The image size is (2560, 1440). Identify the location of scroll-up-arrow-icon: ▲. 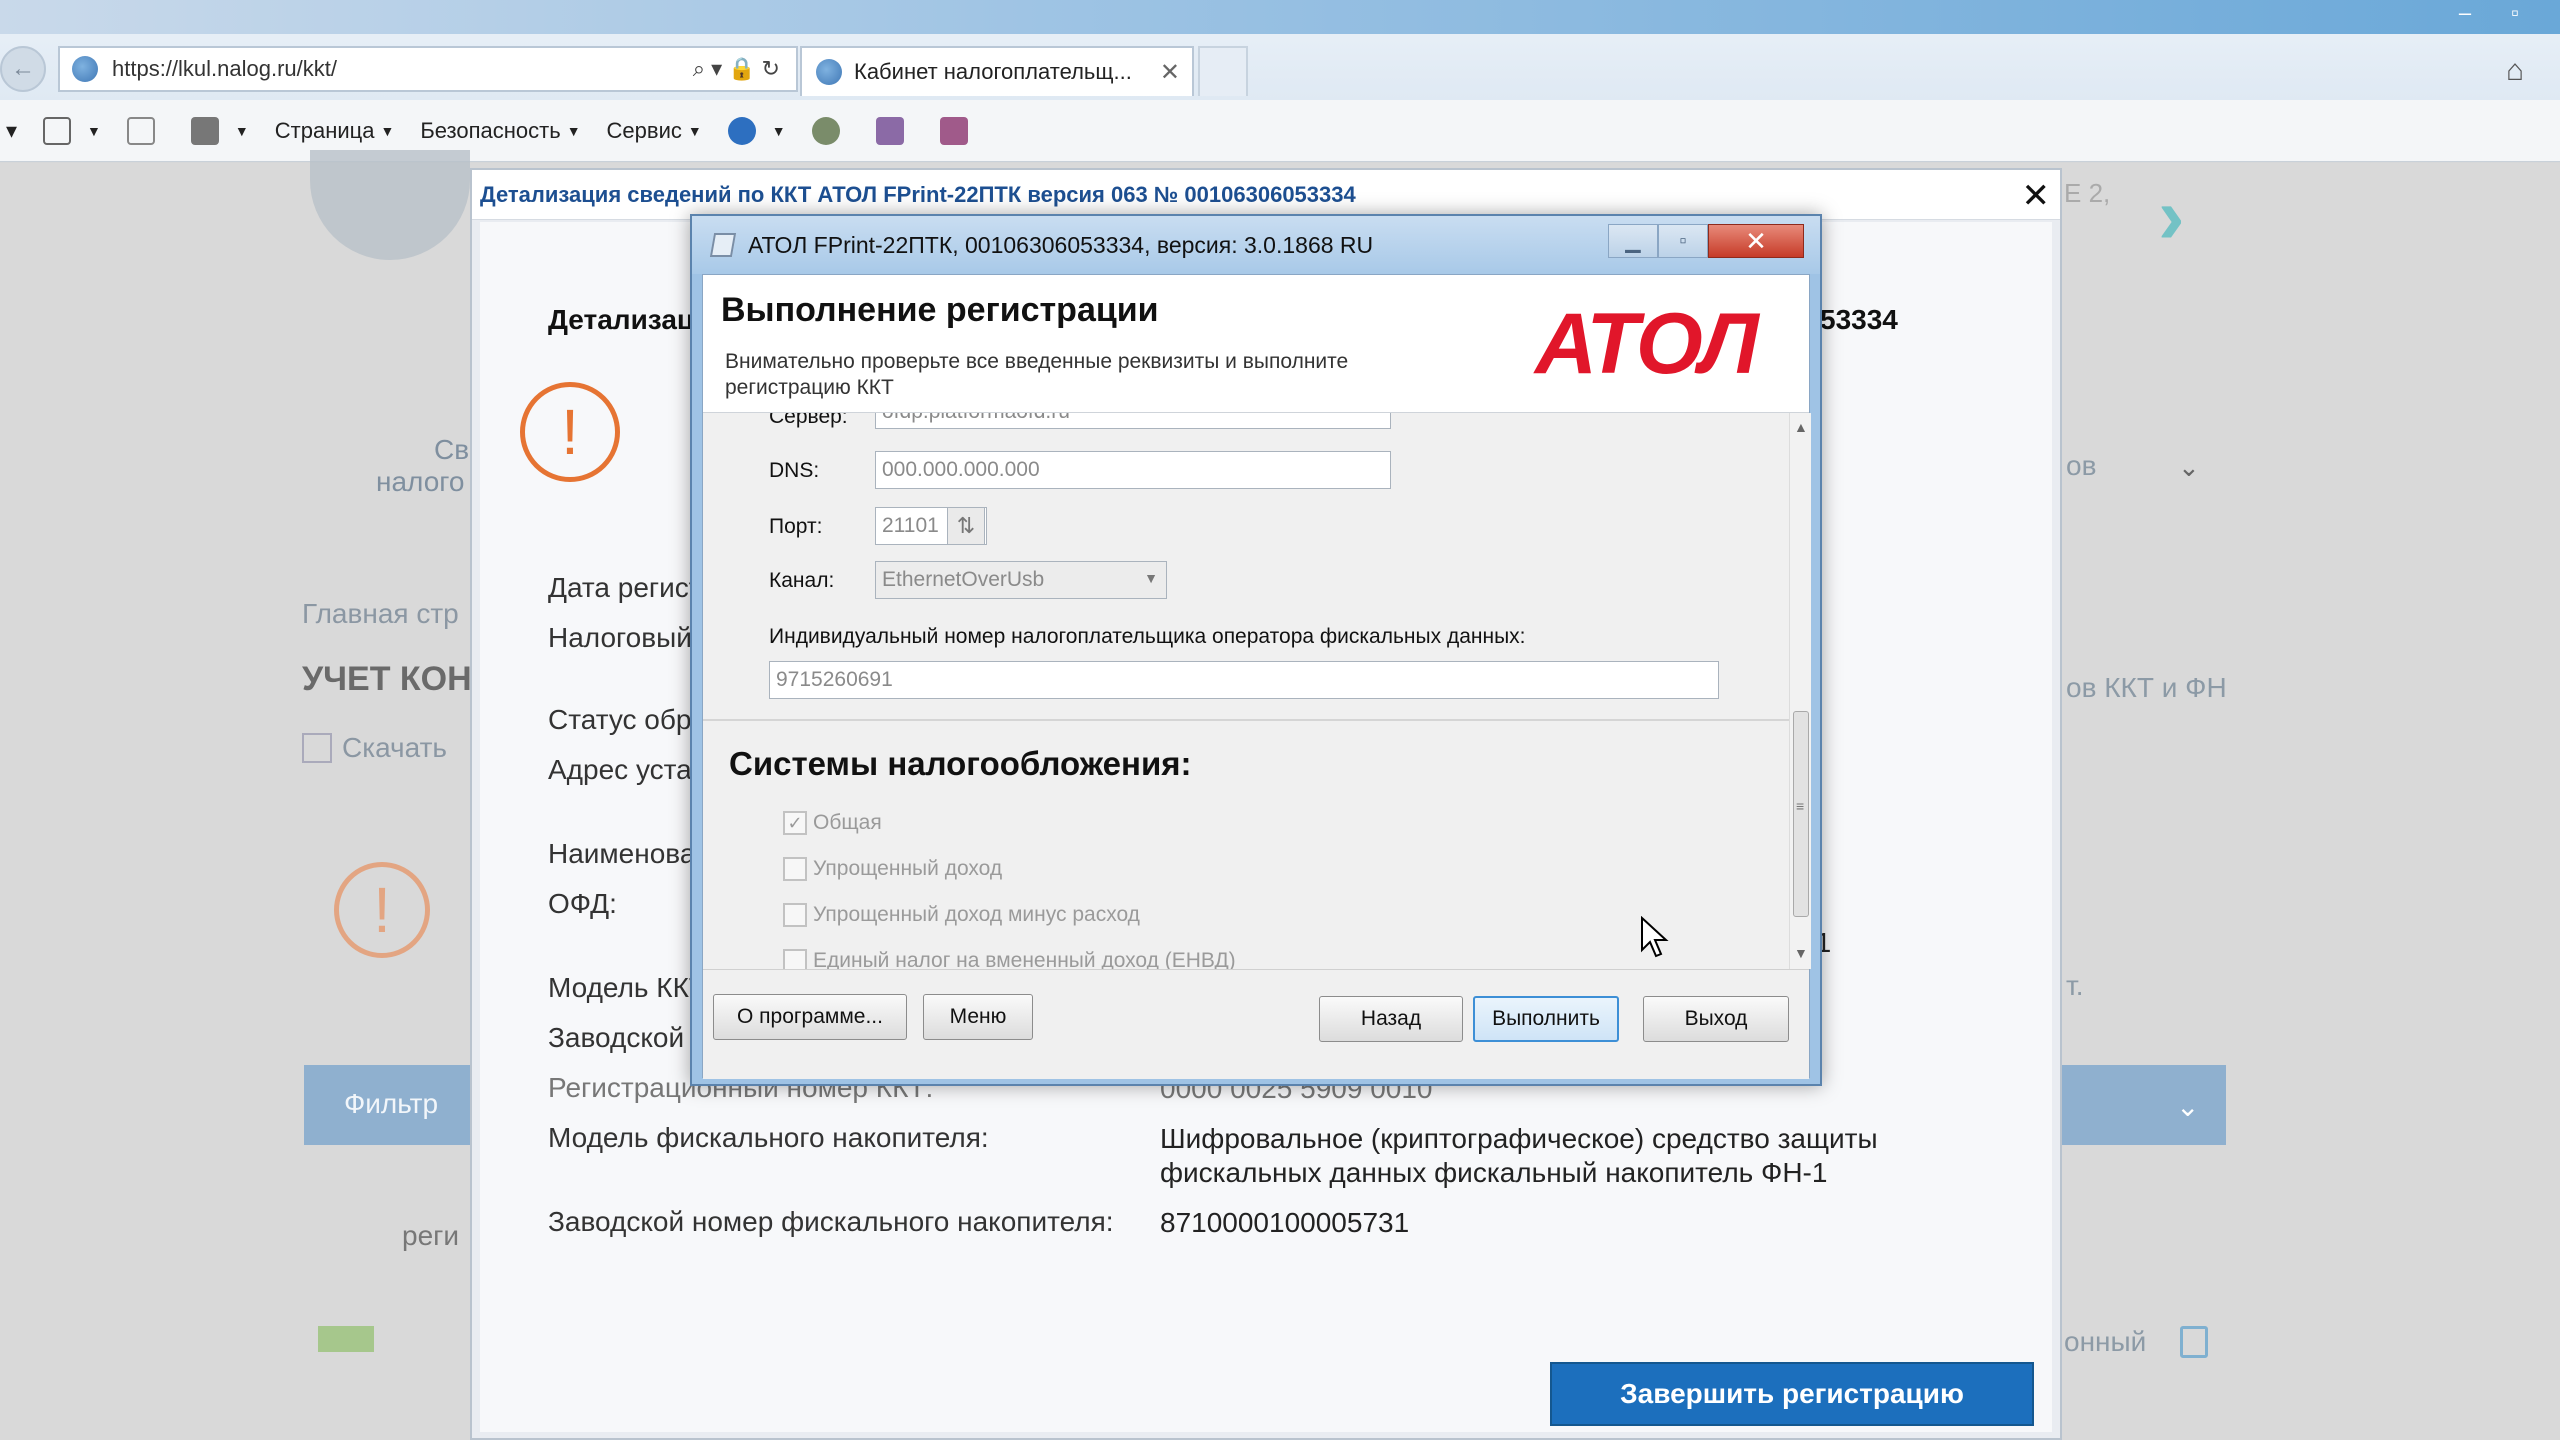
(1801, 427).